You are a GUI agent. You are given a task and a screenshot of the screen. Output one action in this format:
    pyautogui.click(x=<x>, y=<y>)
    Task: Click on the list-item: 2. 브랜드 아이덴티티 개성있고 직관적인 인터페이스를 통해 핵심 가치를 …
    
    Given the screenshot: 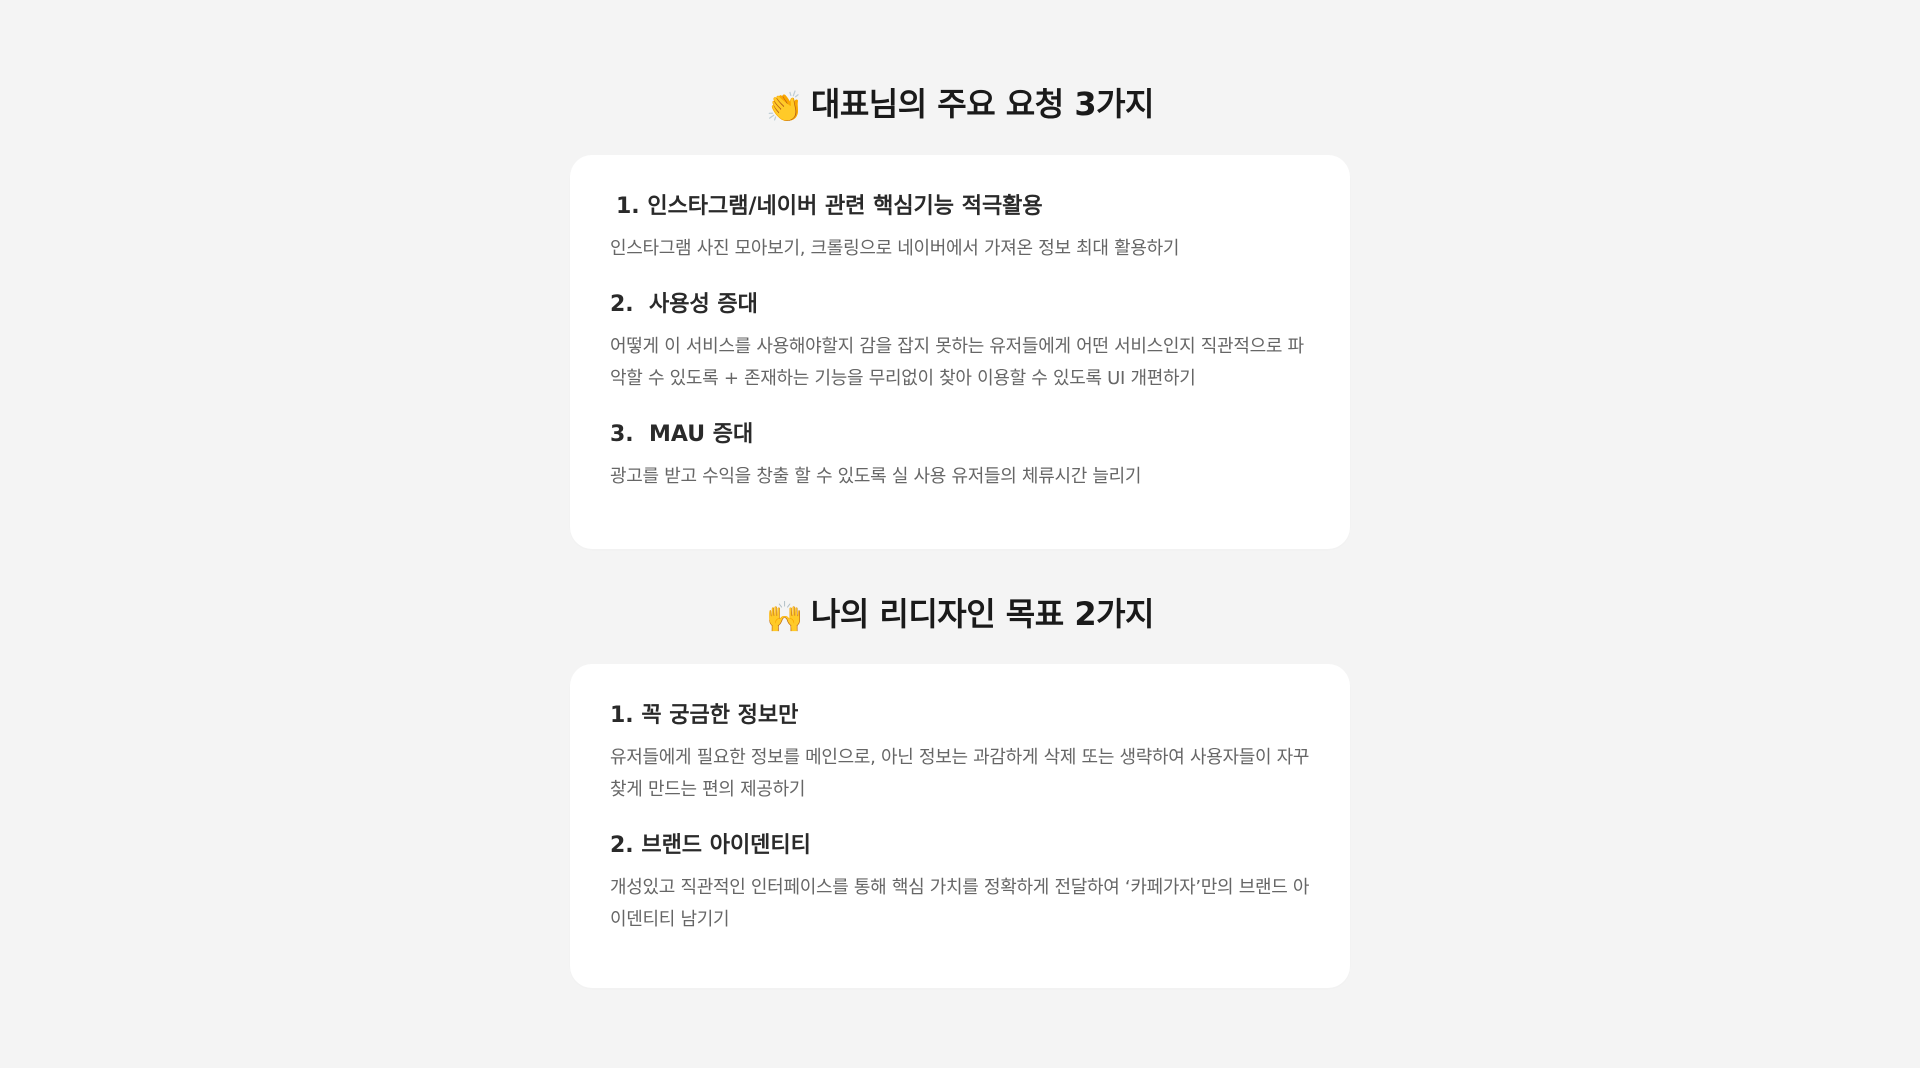 What is the action you would take?
    pyautogui.click(x=960, y=883)
    